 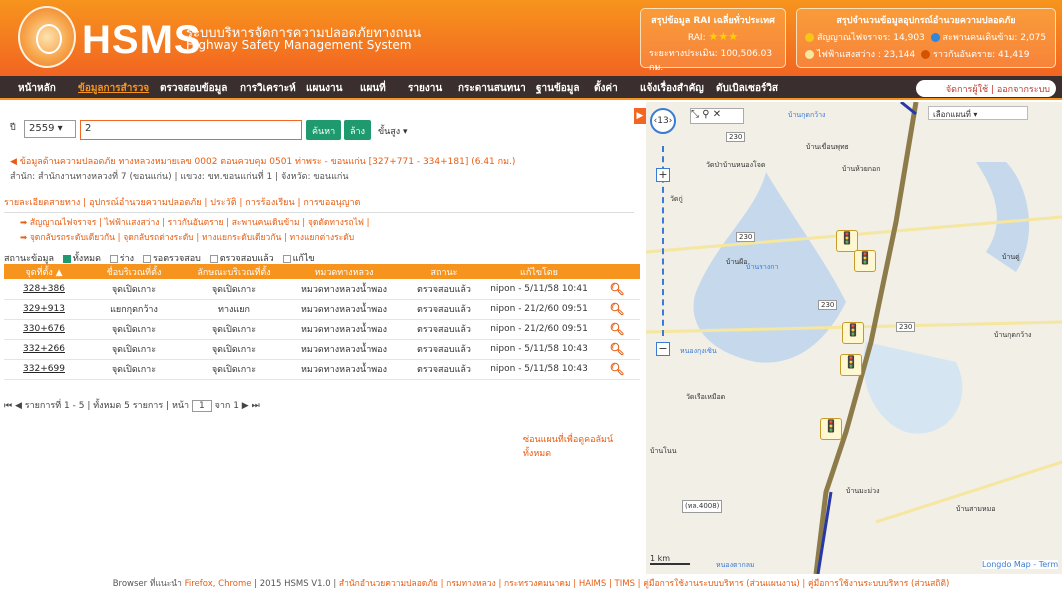 I want to click on menu-plan: แผนงาน, so click(x=324, y=88).